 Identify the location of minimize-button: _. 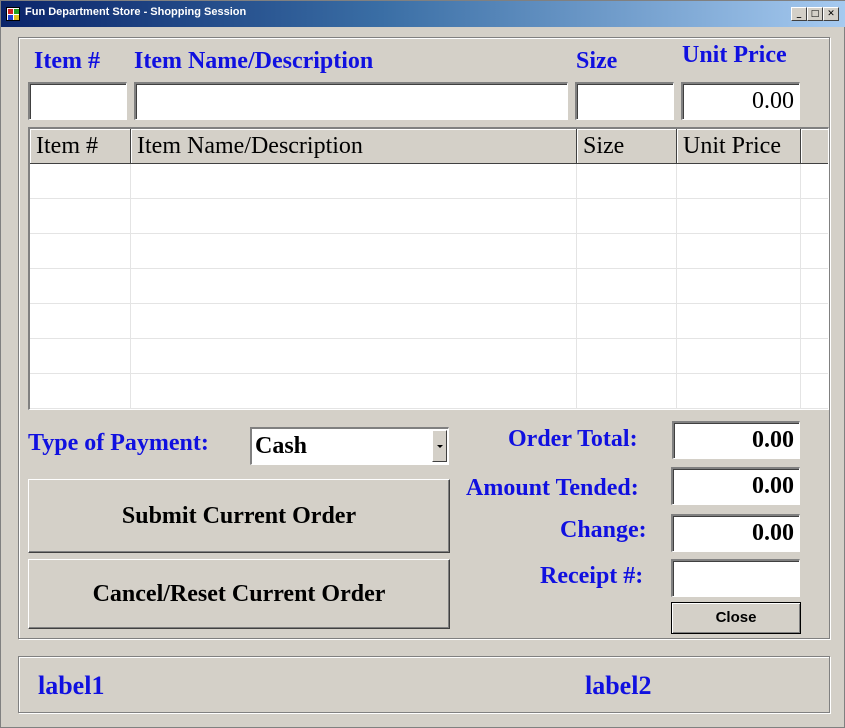
(799, 14).